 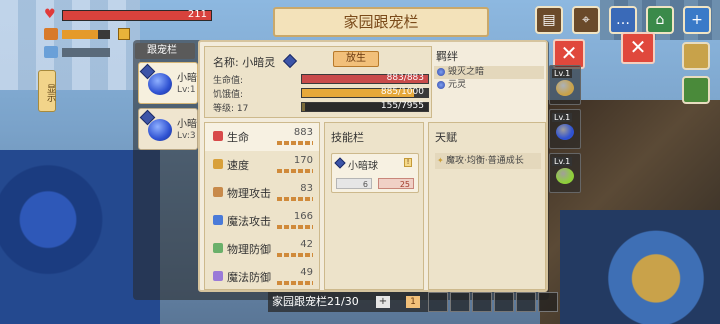 What do you see at coordinates (402, 92) in the screenshot?
I see `pet-hunger-value: 885/1000` at bounding box center [402, 92].